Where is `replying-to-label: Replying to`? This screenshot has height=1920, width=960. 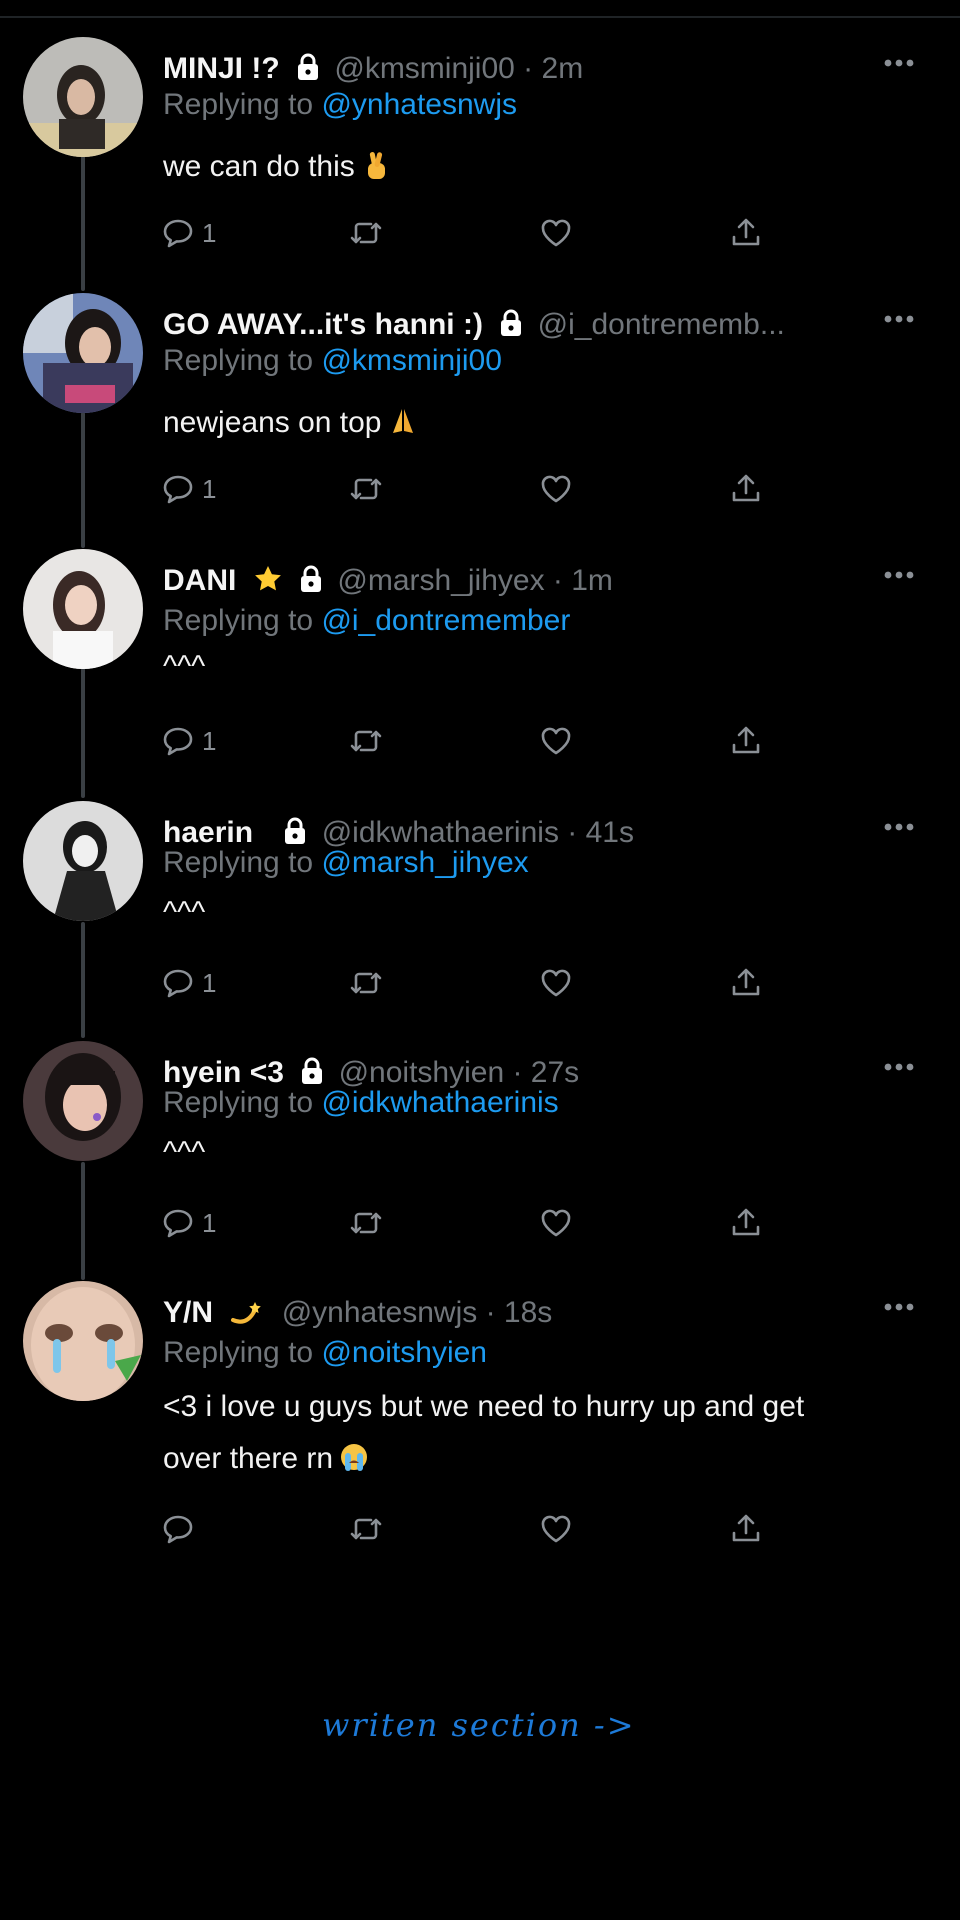
replying-to-label: Replying to is located at coordinates (238, 620).